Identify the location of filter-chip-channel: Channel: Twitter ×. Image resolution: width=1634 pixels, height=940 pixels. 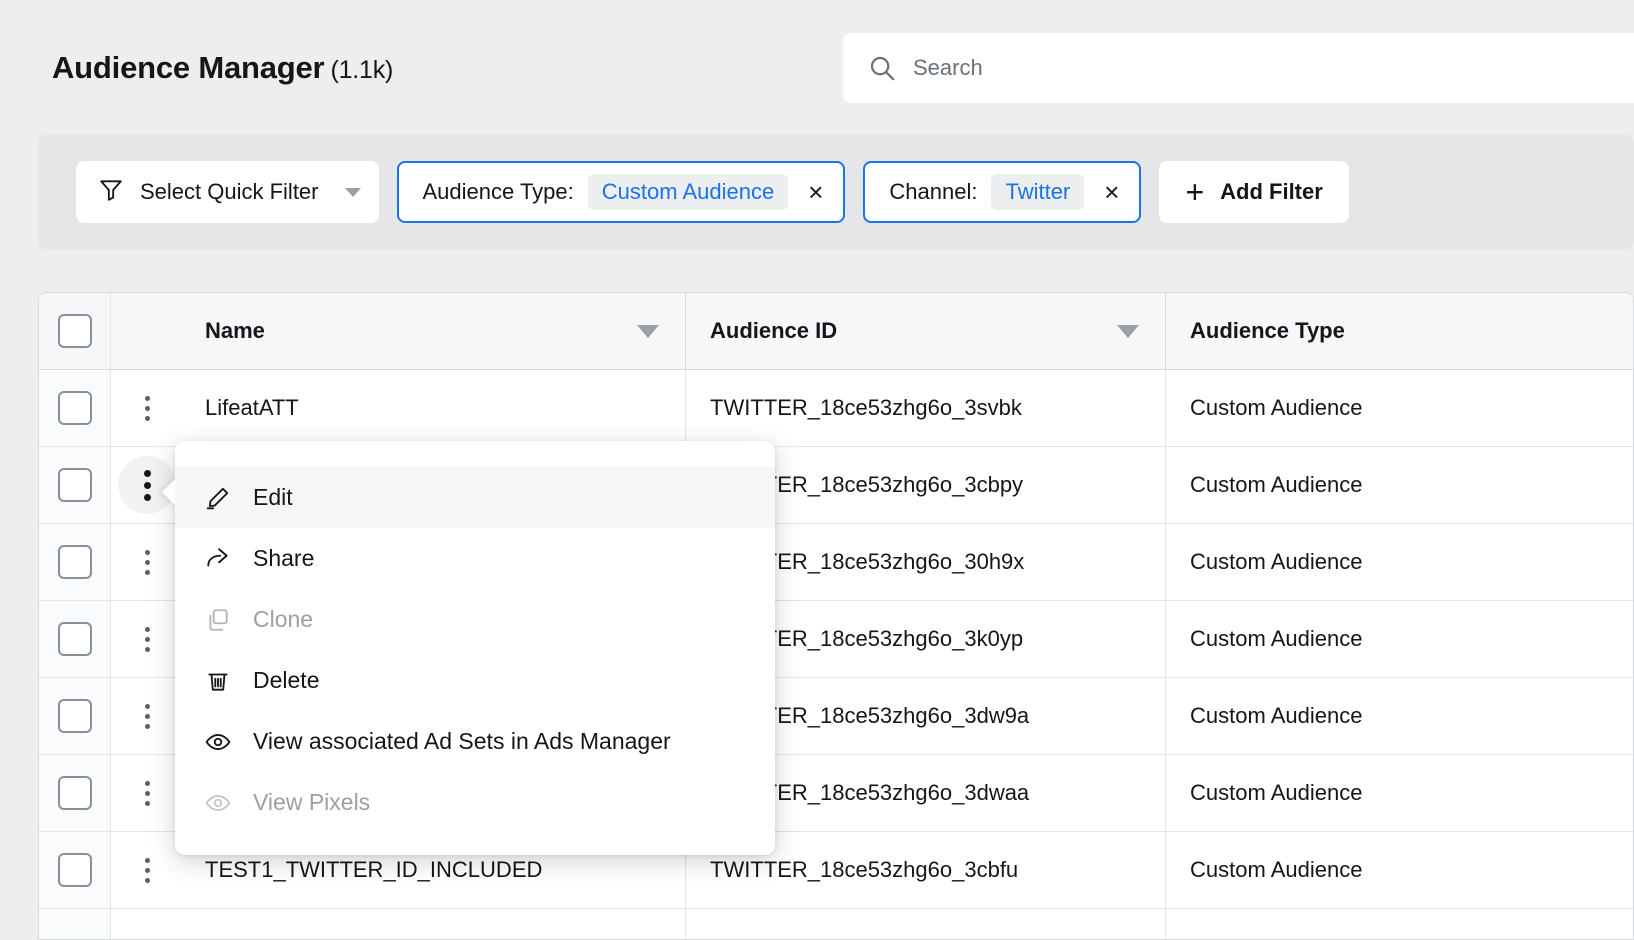
(1002, 192).